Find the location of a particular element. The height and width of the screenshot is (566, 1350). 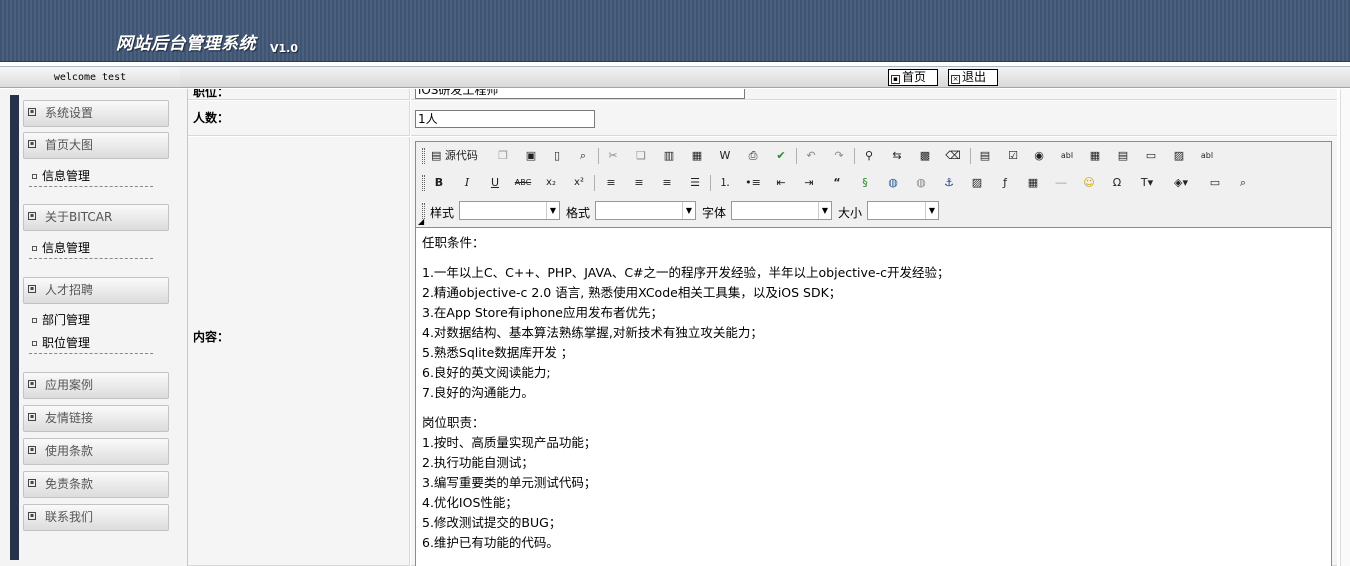

cut-icon: ✂ is located at coordinates (613, 156).